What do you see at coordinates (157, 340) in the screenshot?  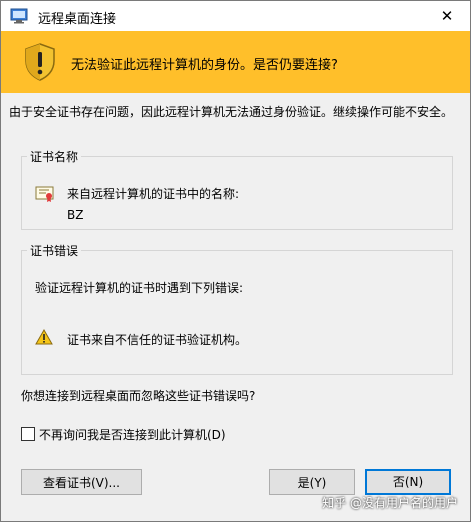 I see `cert-error-item: 证书来自不信任的证书验证机构。` at bounding box center [157, 340].